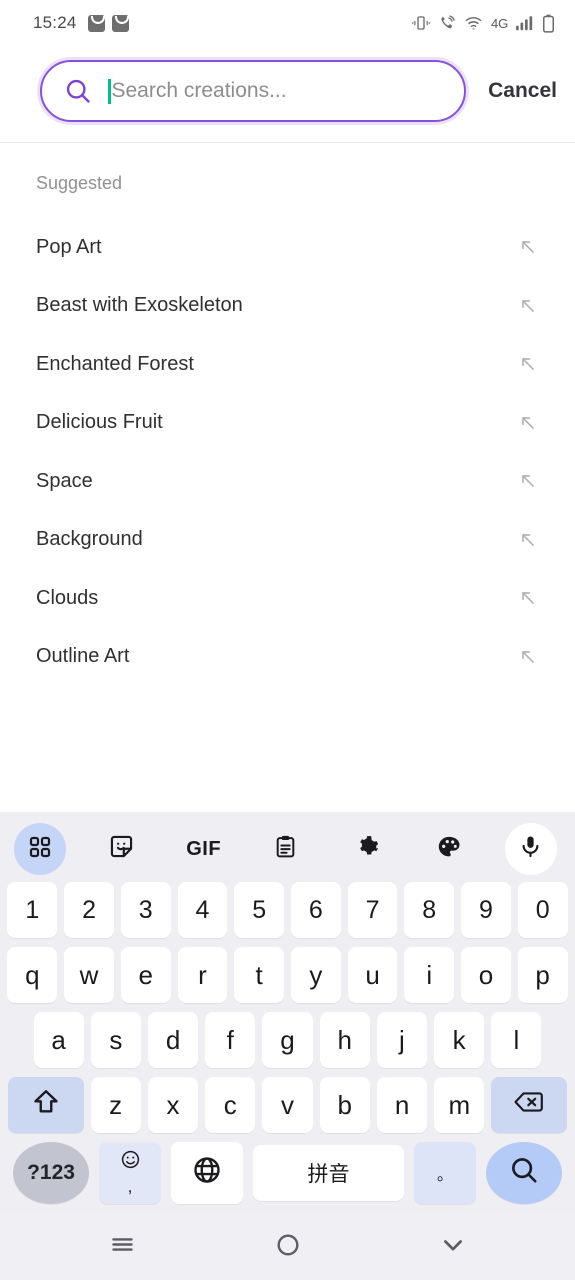 The image size is (575, 1280). I want to click on gif-icon: GIF, so click(204, 848).